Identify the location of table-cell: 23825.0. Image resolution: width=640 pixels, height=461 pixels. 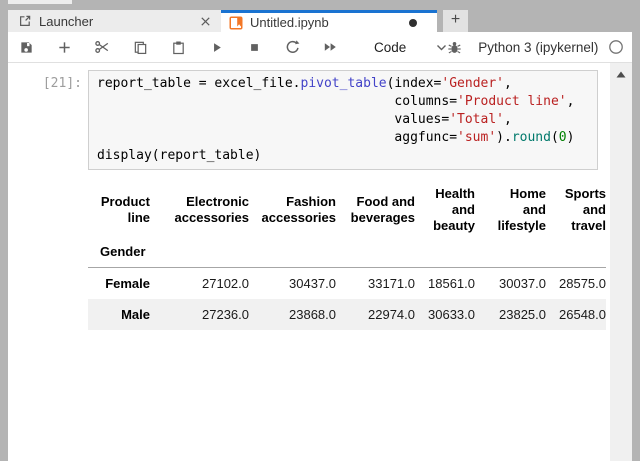
(522, 314).